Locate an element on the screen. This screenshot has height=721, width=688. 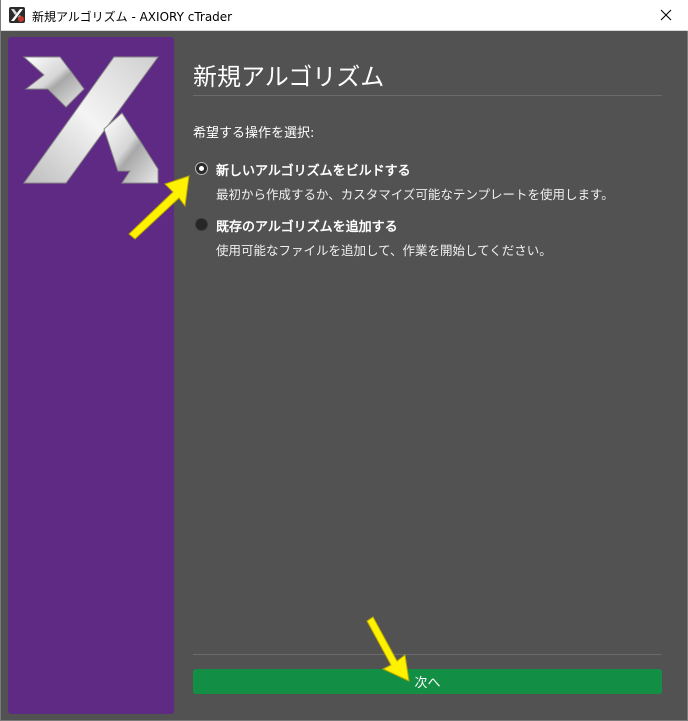
close-icon is located at coordinates (666, 15).